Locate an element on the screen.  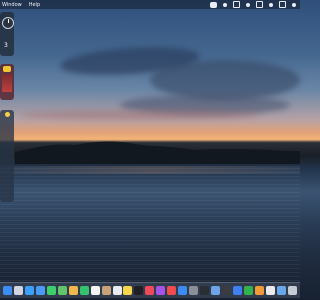
trash-icon is located at coordinates (292, 290).